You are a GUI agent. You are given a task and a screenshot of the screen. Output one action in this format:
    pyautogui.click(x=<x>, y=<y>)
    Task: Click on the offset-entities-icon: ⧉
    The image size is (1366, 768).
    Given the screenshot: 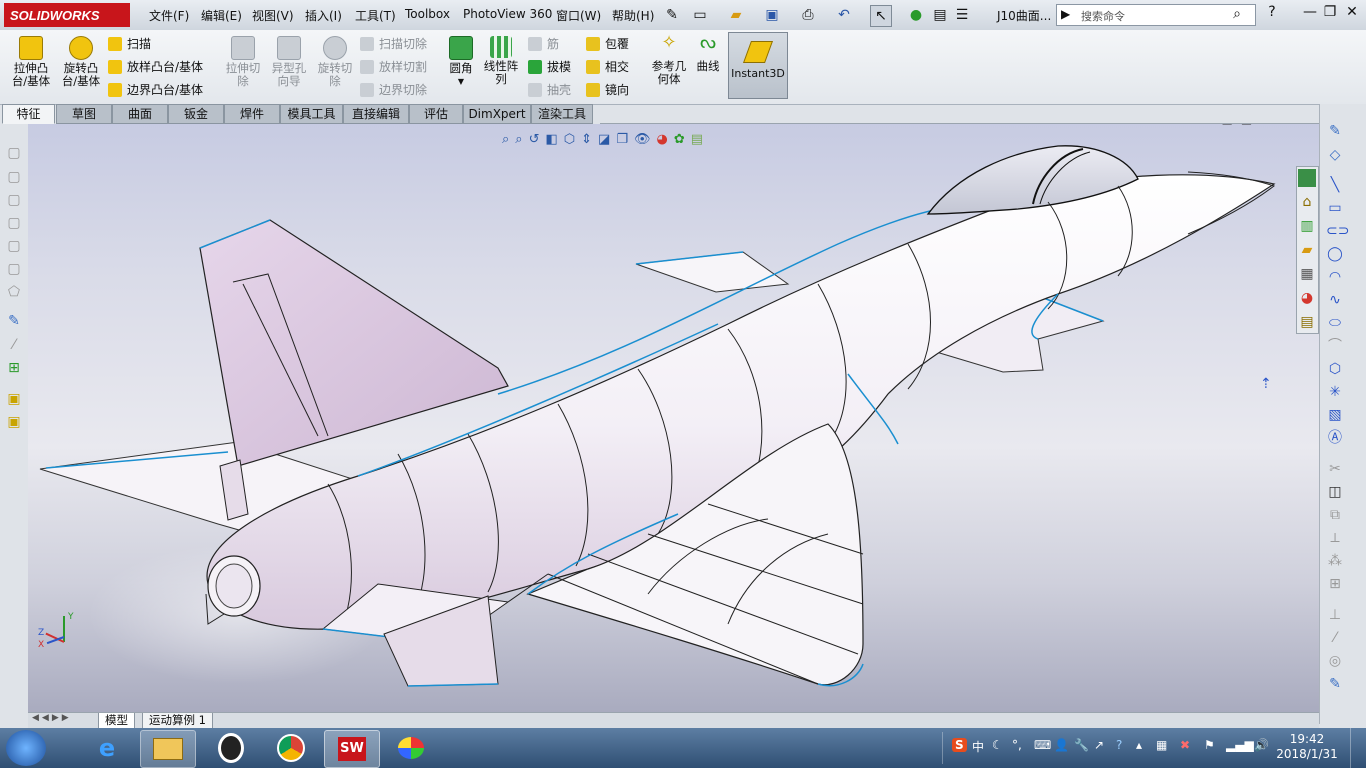 What is the action you would take?
    pyautogui.click(x=1335, y=515)
    